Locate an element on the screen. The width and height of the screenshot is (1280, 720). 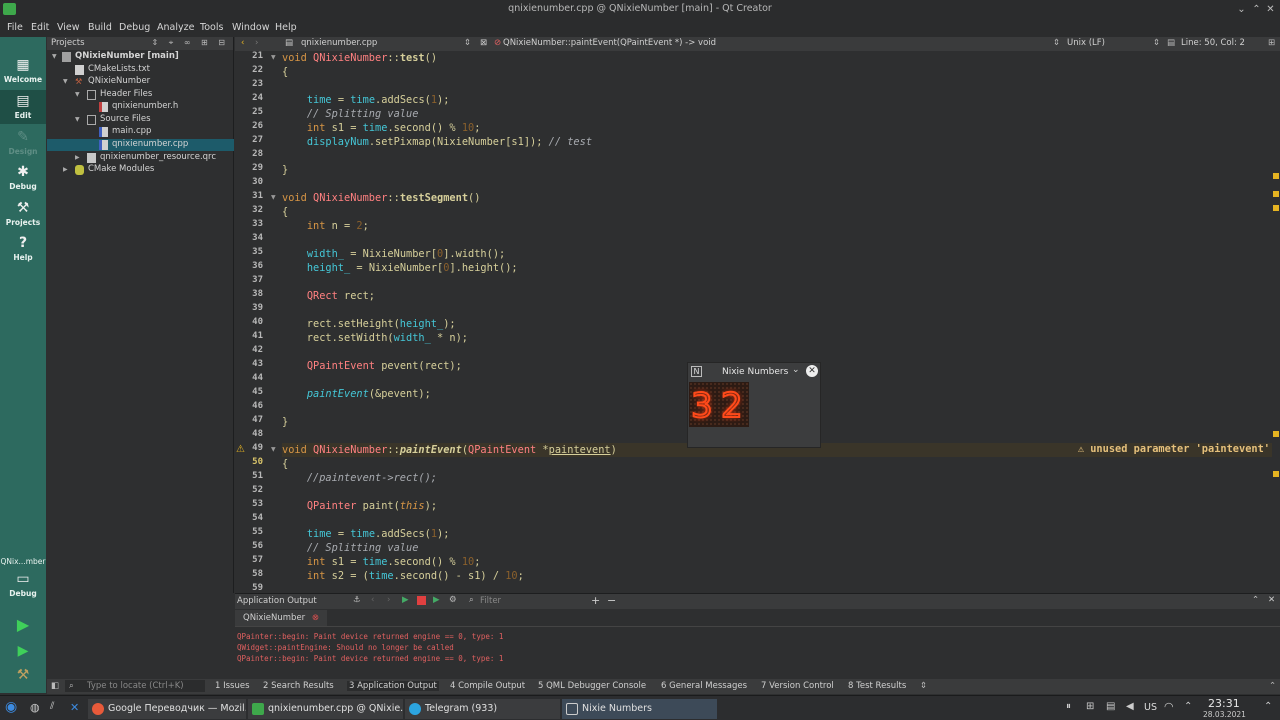
nixie-numbers-window: N Nixie Numbers ⌄ ✕ 3 2 is located at coordinates (754, 405).